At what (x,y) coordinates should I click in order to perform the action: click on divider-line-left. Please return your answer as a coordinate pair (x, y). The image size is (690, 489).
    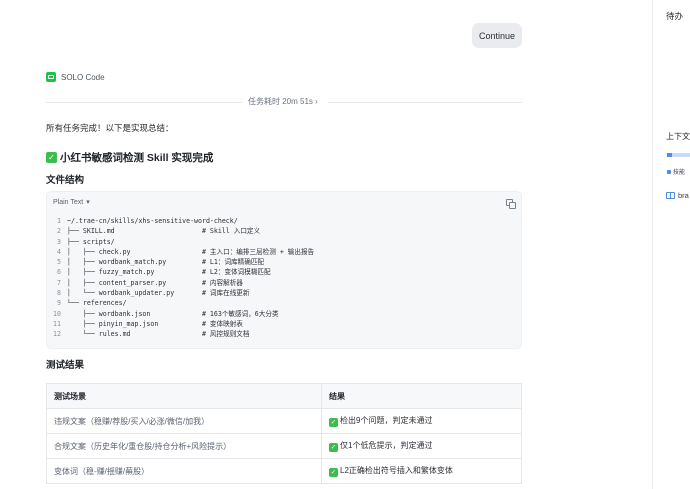
    Looking at the image, I should click on (144, 102).